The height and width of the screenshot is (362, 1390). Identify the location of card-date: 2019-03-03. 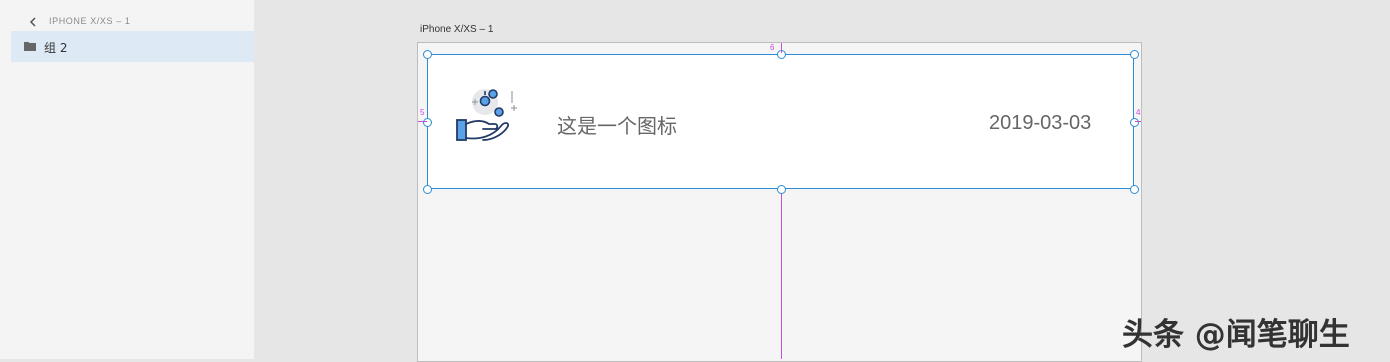
(1040, 123).